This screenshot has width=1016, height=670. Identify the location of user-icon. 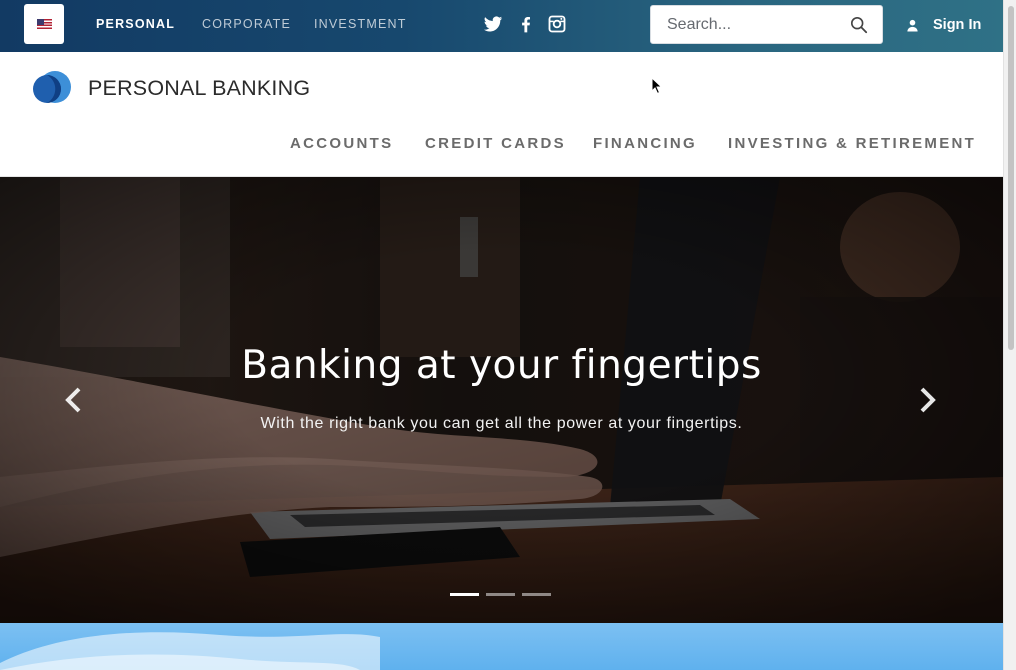
(912, 25).